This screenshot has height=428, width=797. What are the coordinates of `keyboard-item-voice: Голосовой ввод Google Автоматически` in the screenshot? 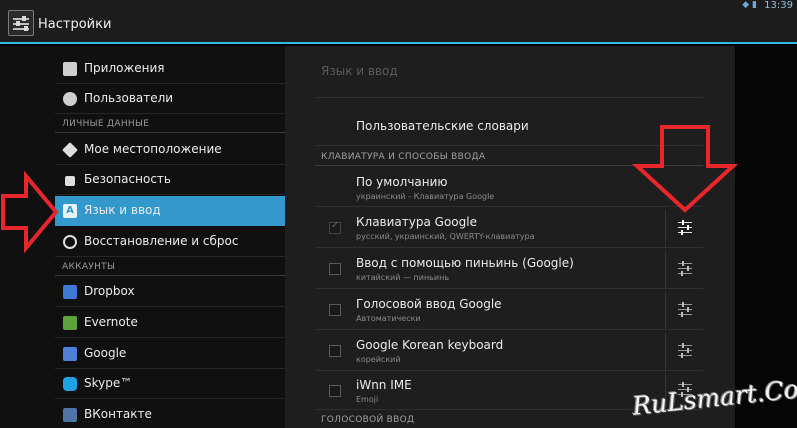 It's located at (509, 310).